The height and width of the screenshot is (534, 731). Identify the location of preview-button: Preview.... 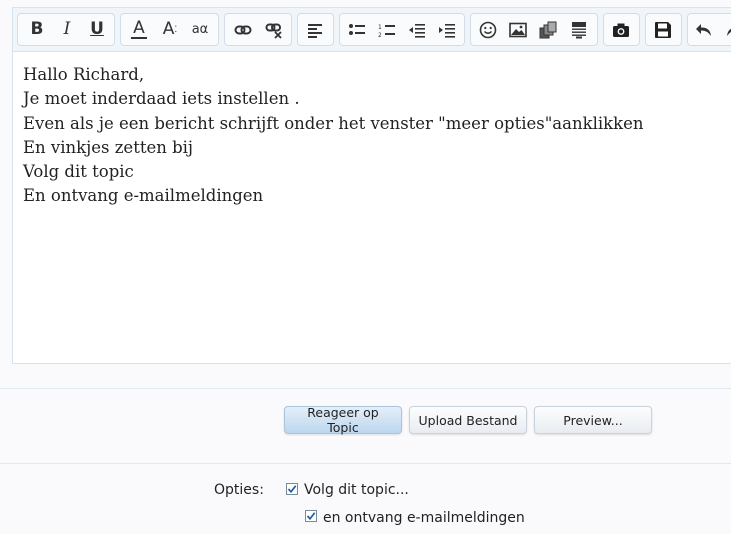
(593, 420).